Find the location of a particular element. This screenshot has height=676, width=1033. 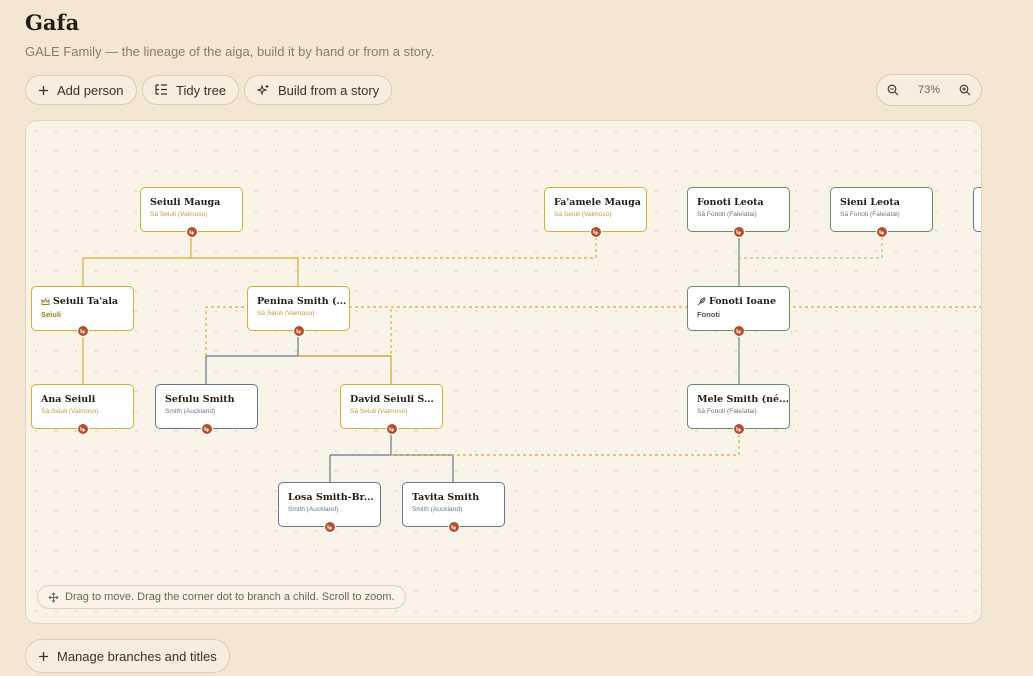

manage-branches-label: Manage branches and titles is located at coordinates (137, 656).